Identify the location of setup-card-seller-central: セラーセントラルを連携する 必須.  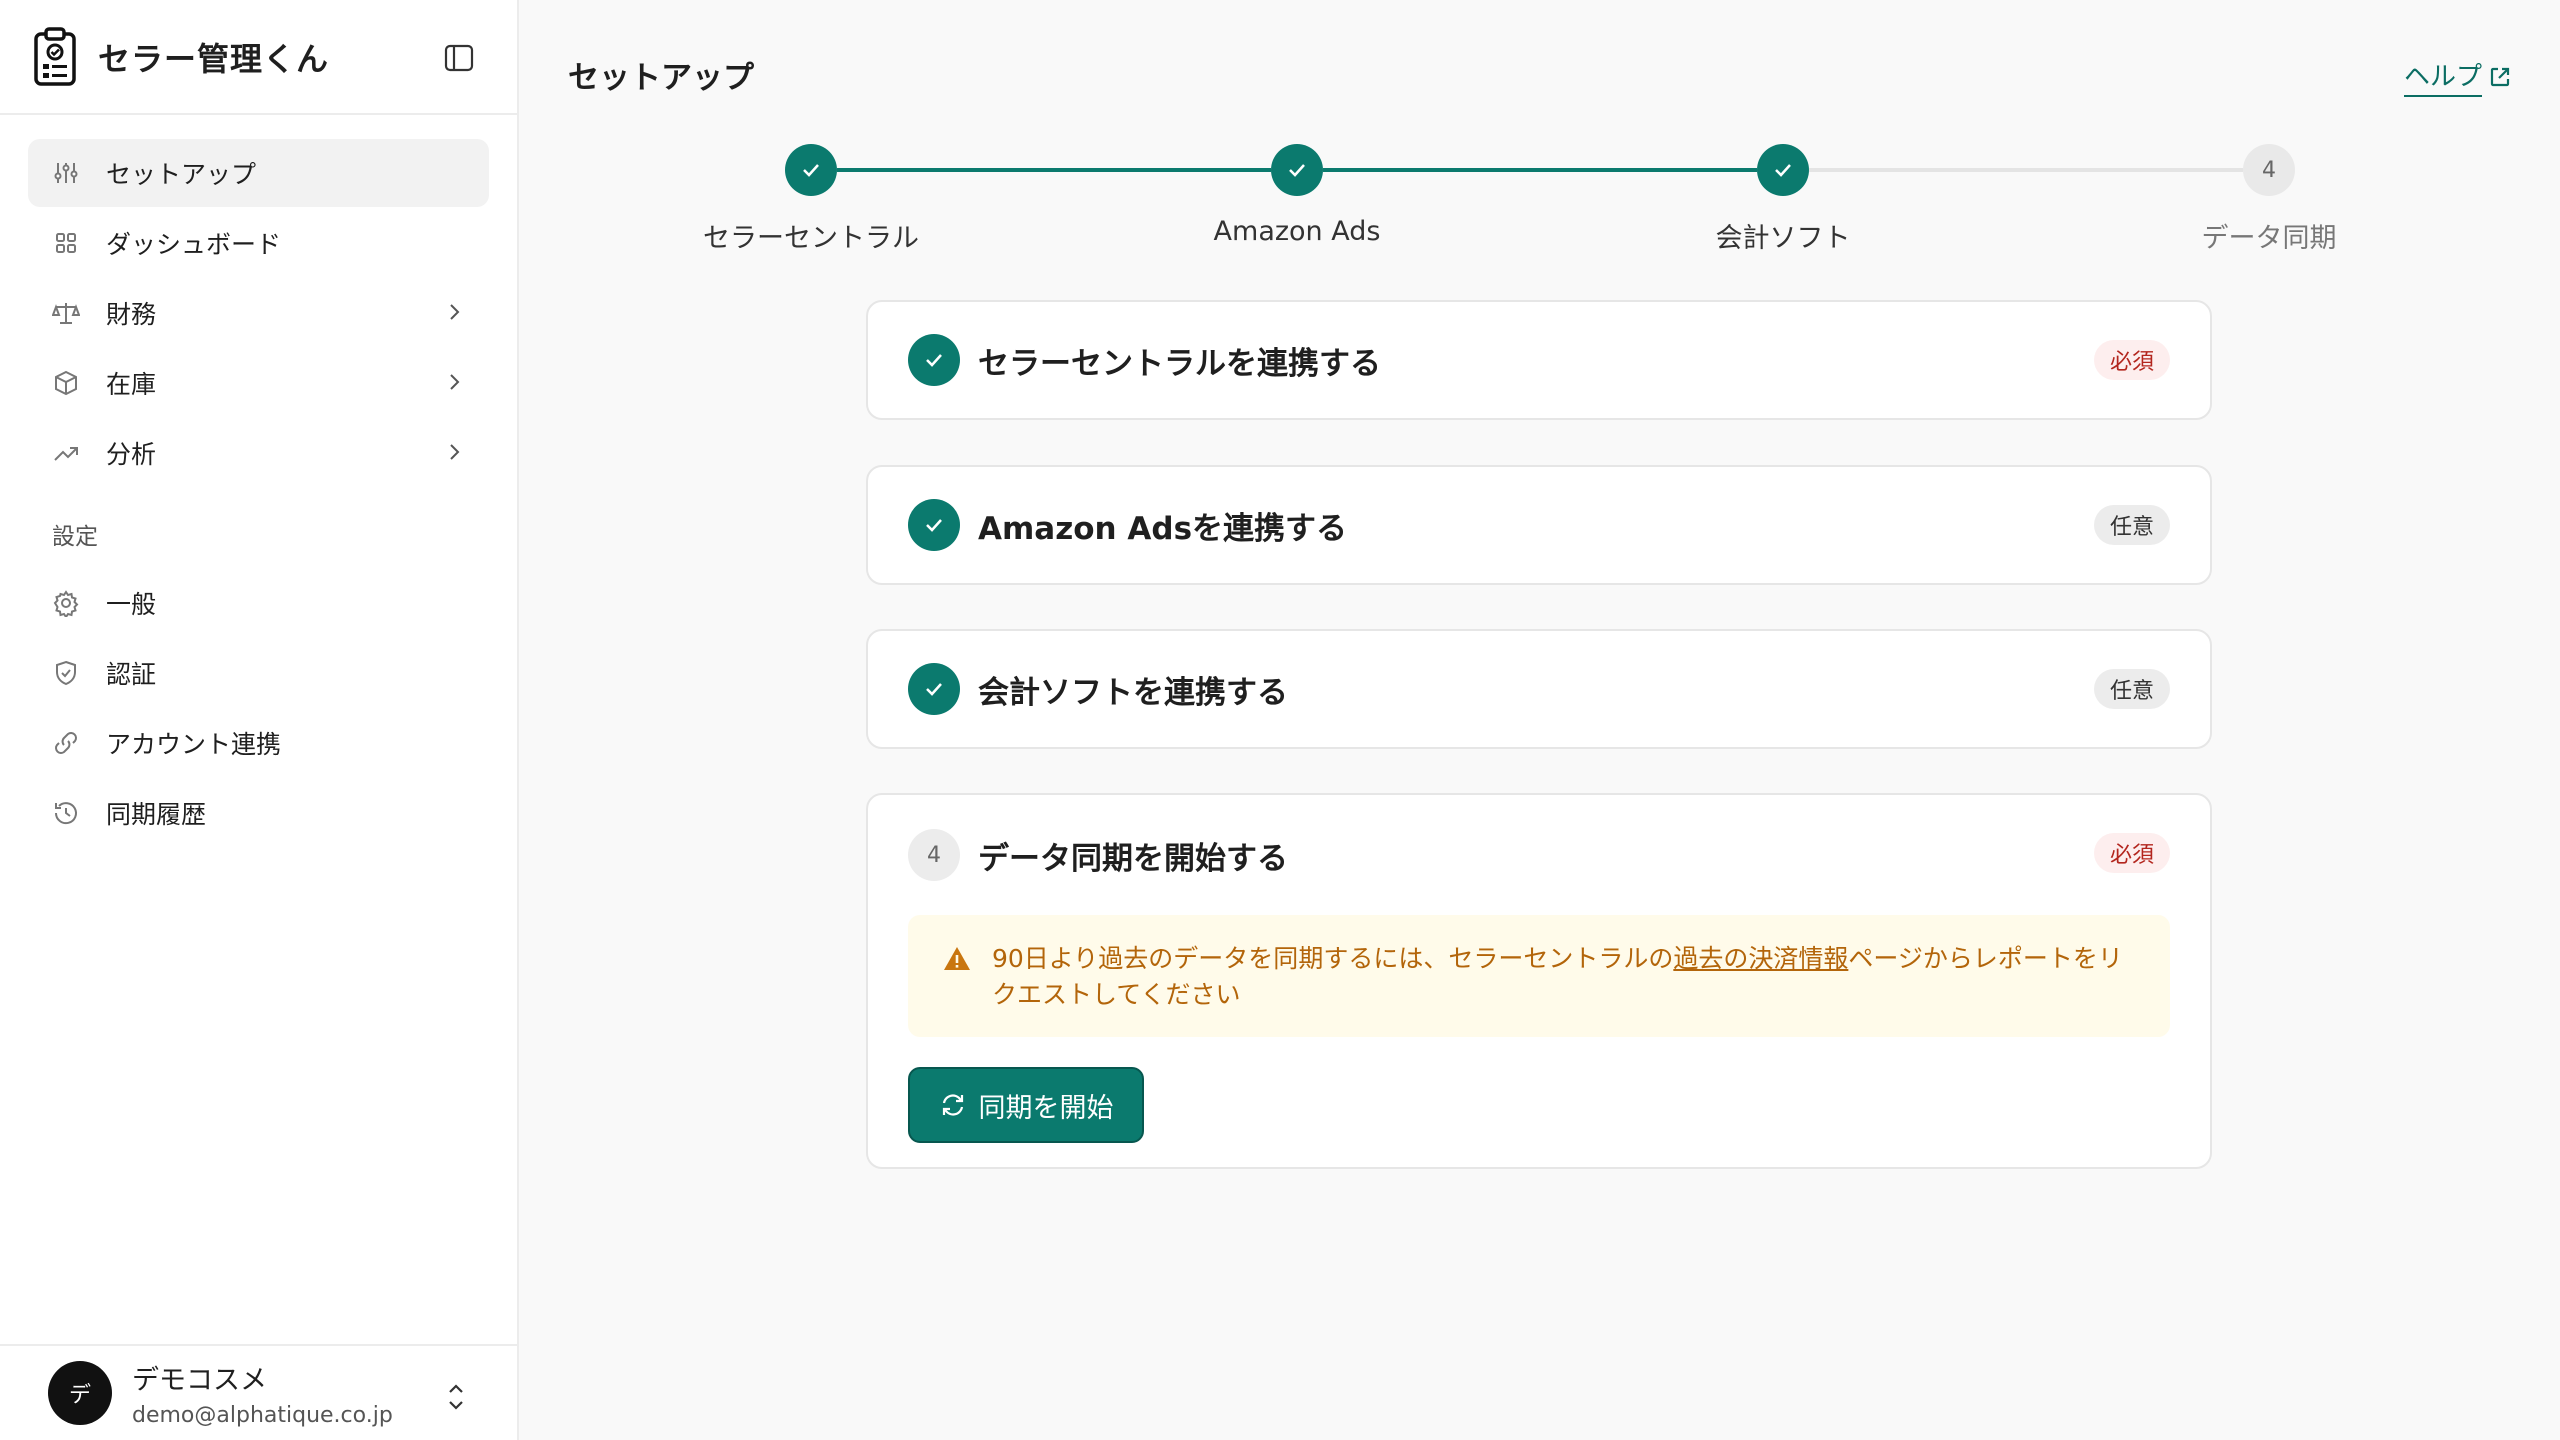
(1539, 360).